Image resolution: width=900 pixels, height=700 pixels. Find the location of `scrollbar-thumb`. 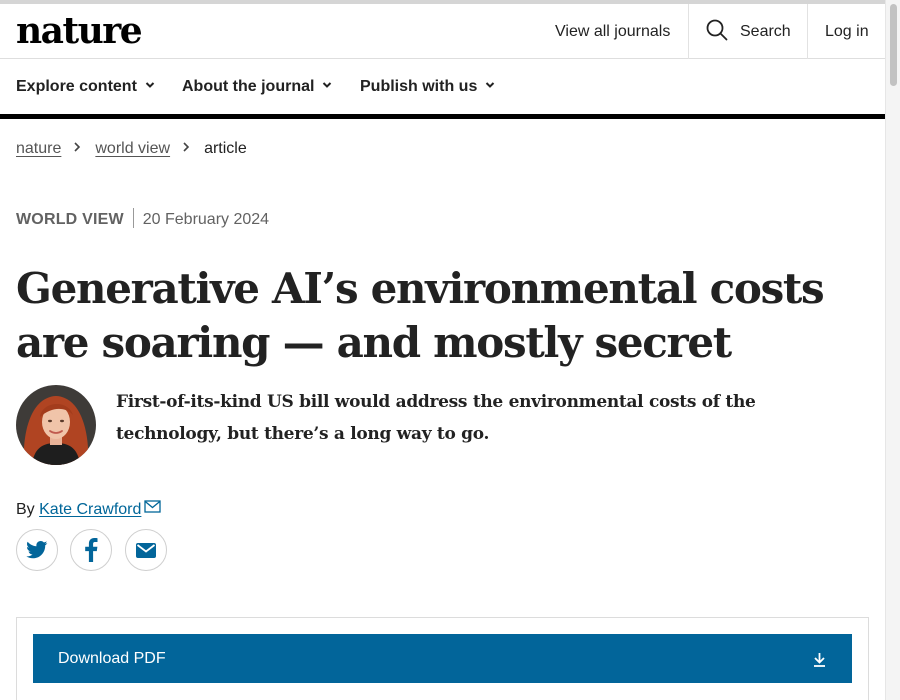

scrollbar-thumb is located at coordinates (893, 45).